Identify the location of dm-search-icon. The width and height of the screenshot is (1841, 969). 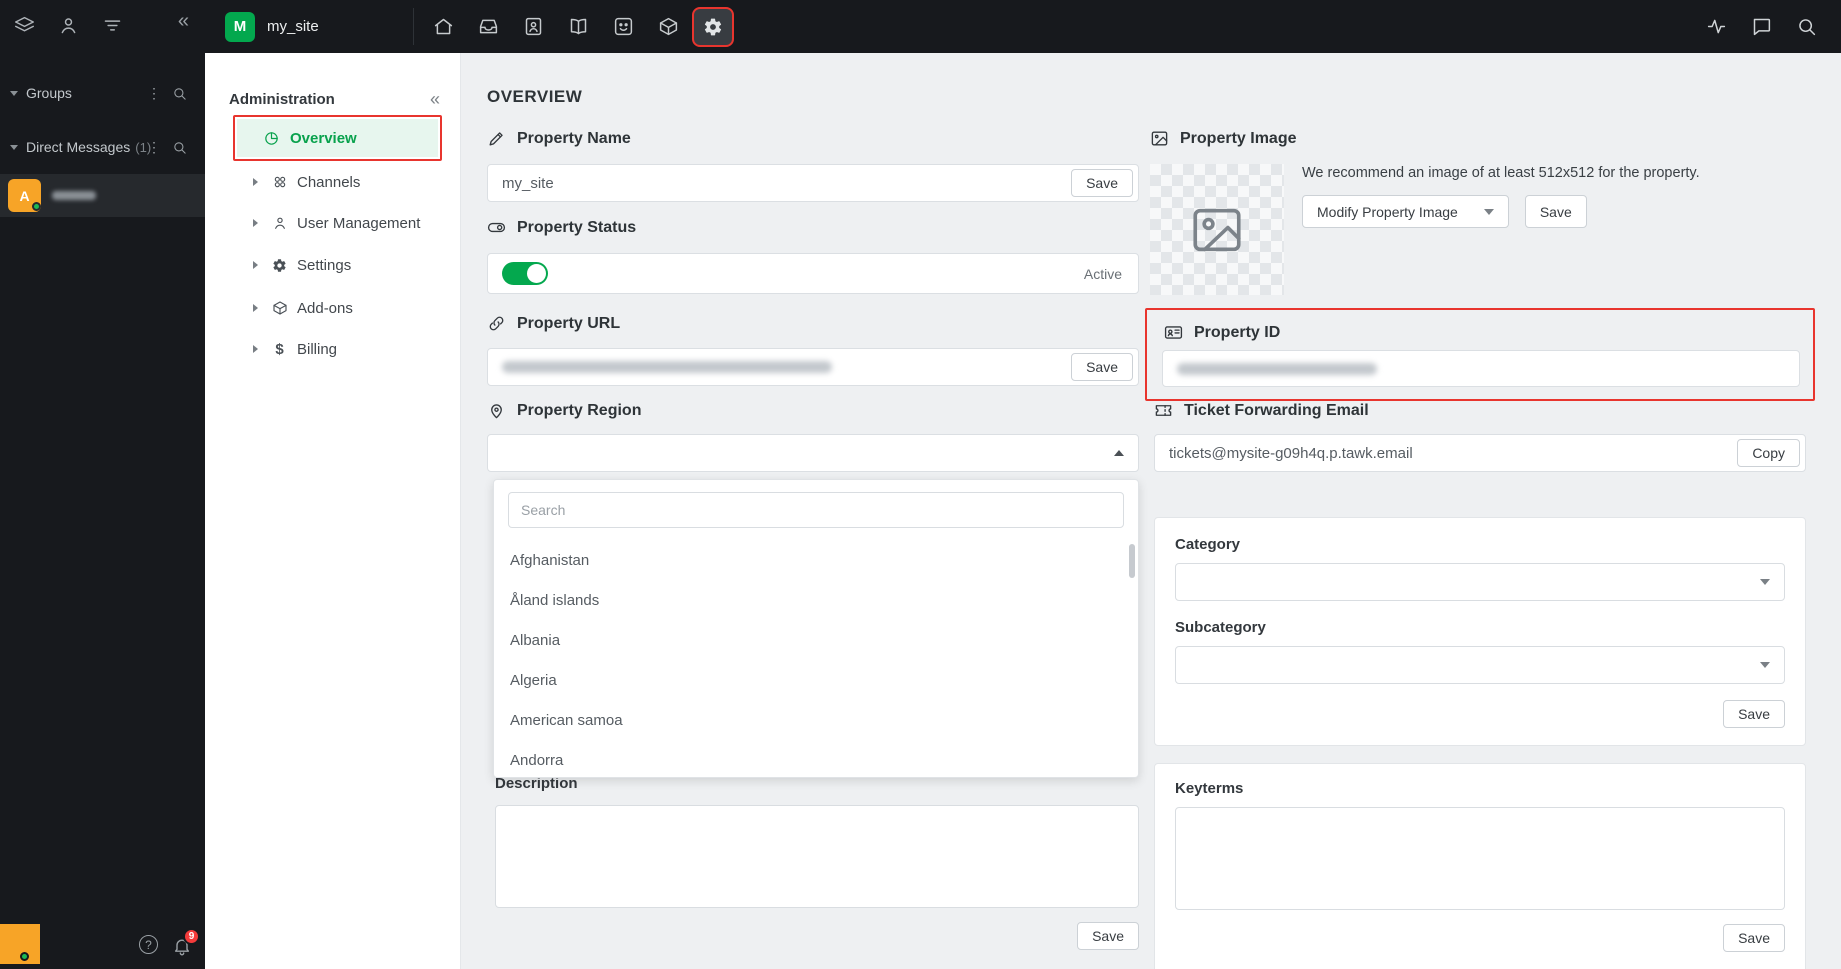
(179, 147).